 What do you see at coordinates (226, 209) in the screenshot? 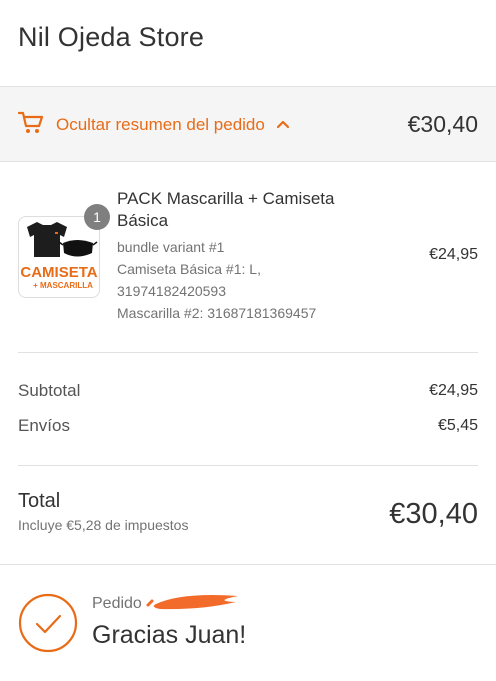
I see `product-name: PACK Mascarilla + Camiseta Básica` at bounding box center [226, 209].